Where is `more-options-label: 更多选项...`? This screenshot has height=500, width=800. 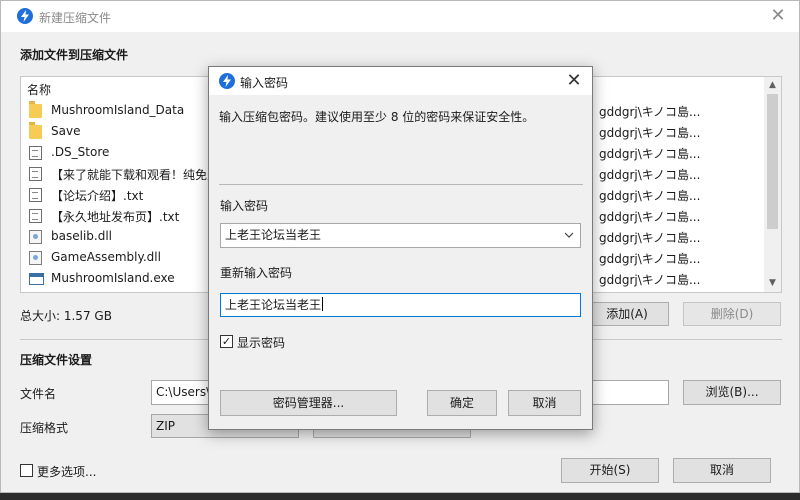 more-options-label: 更多选项... is located at coordinates (66, 471).